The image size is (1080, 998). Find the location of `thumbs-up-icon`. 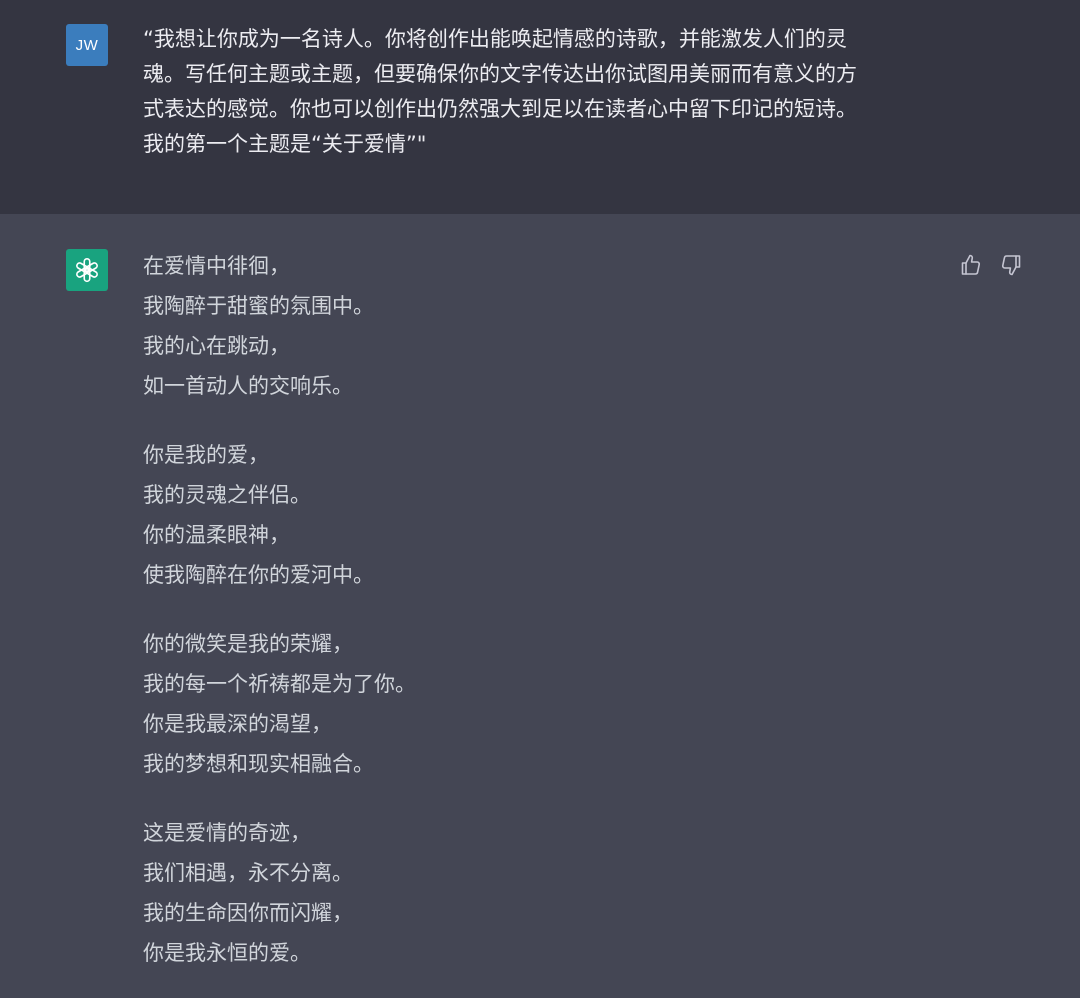

thumbs-up-icon is located at coordinates (971, 264).